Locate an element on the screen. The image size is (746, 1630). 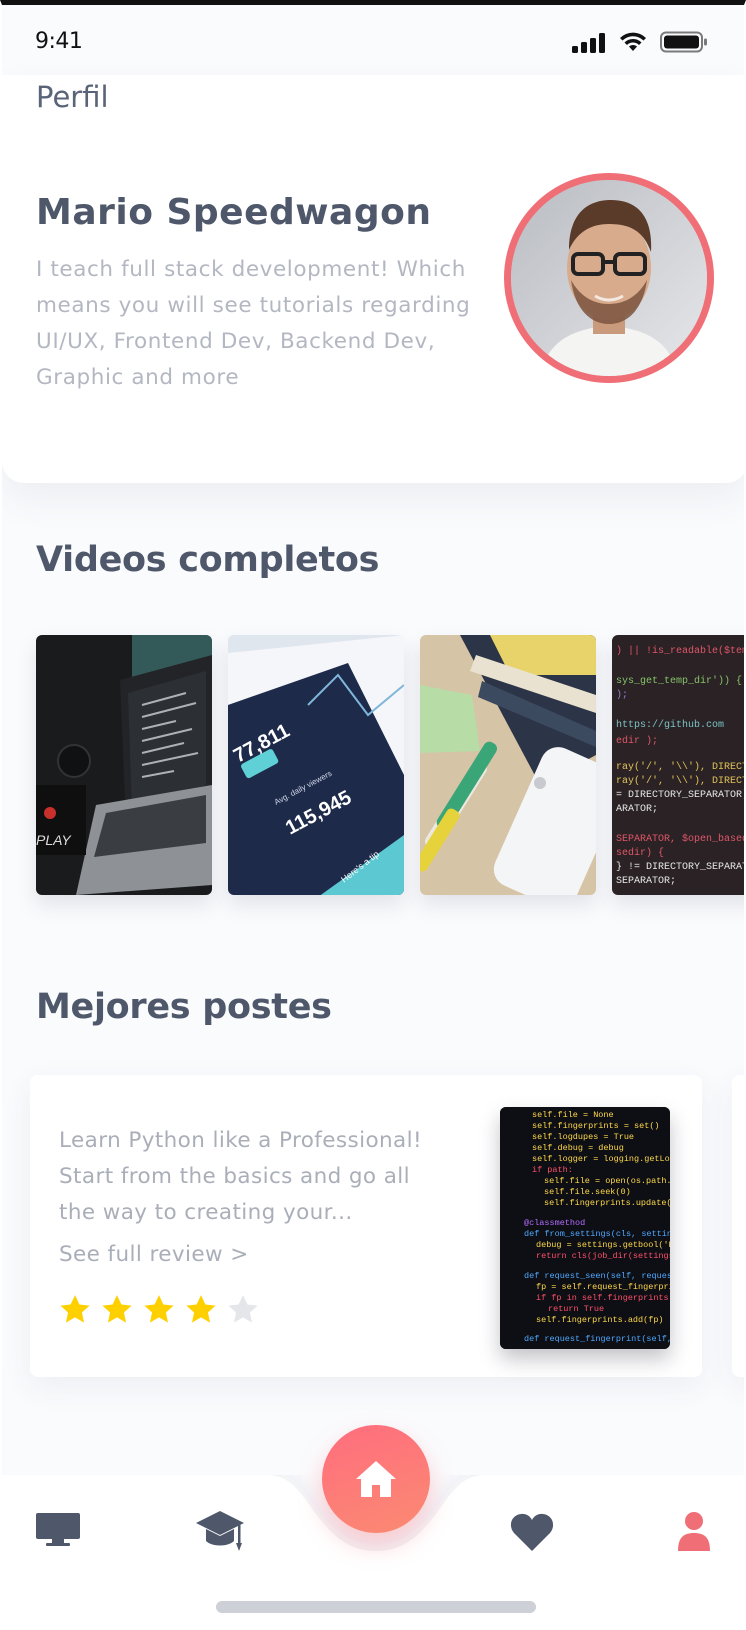
avatar is located at coordinates (609, 278).